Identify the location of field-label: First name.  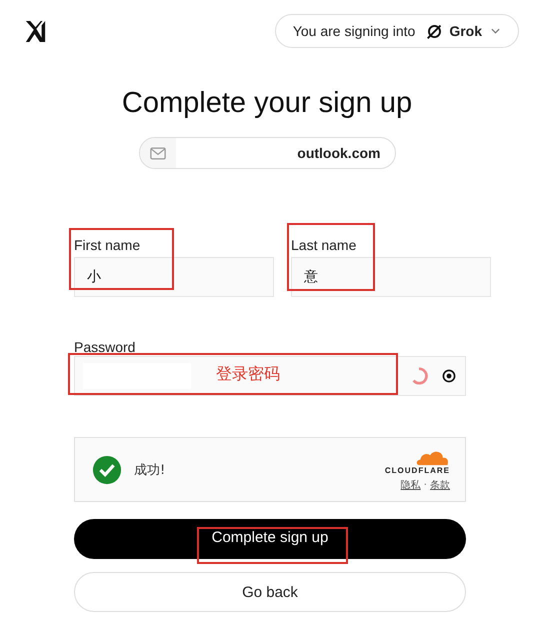
(108, 246).